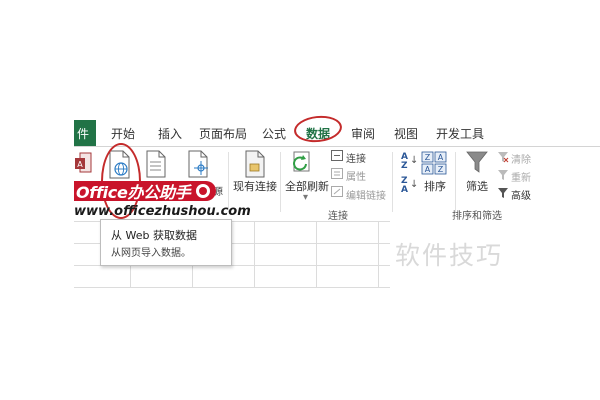  What do you see at coordinates (521, 158) in the screenshot?
I see `clear-filter-button: 清除` at bounding box center [521, 158].